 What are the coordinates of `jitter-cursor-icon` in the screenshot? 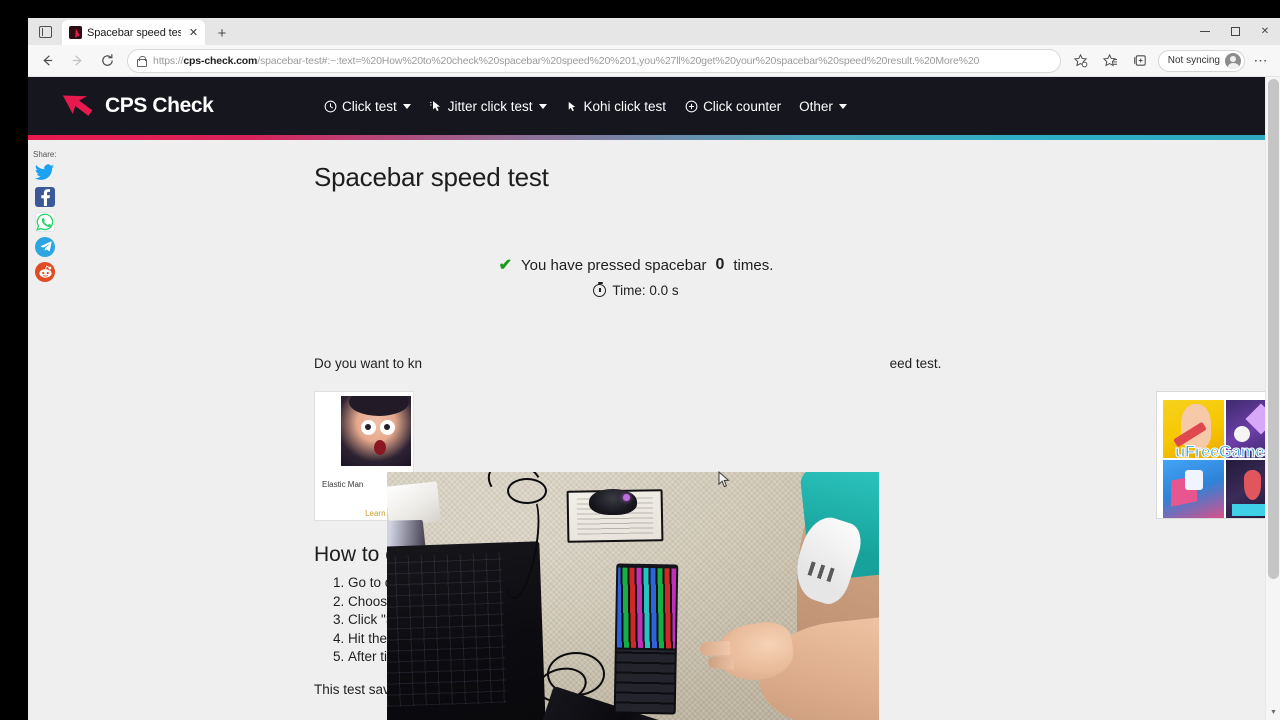 It's located at (436, 106).